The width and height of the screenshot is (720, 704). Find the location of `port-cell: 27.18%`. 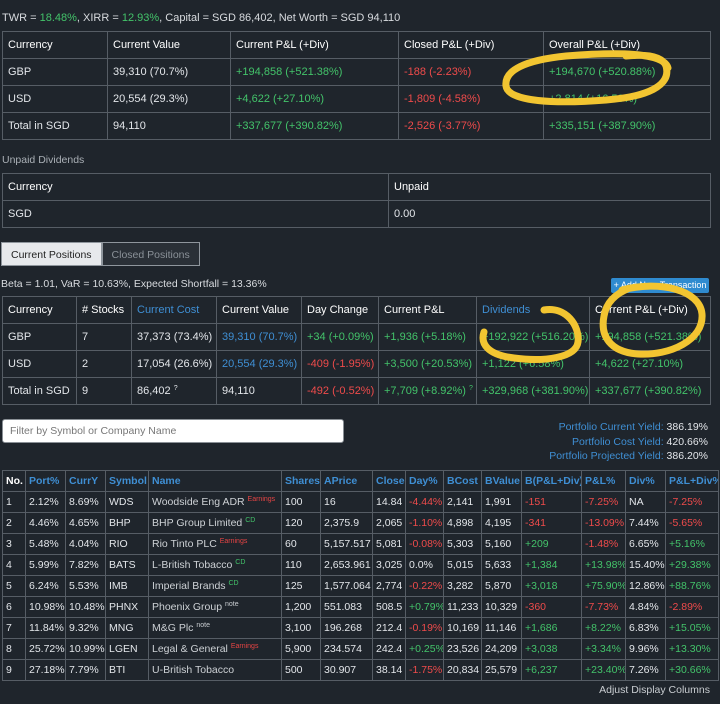

port-cell: 27.18% is located at coordinates (45, 670).